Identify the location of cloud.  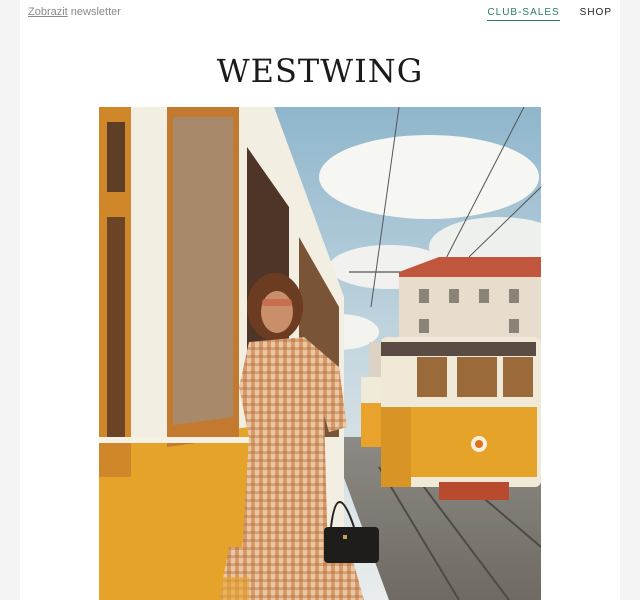
(429, 177).